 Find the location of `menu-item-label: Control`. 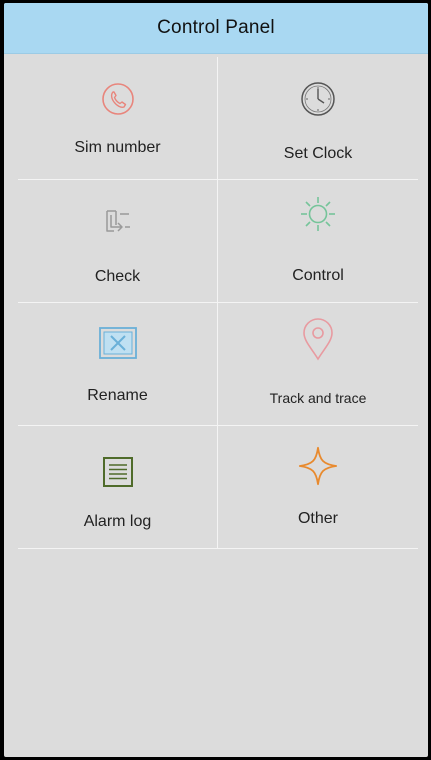

menu-item-label: Control is located at coordinates (318, 275).